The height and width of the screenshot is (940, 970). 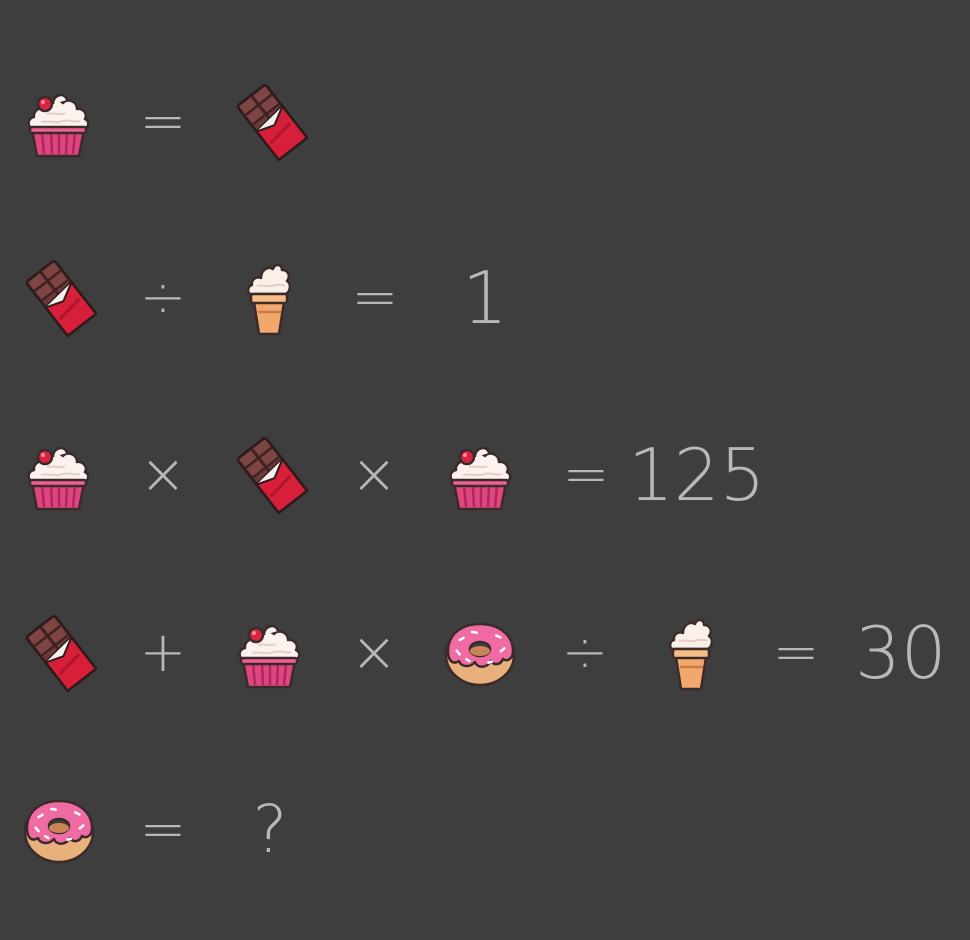 I want to click on equation-row-2: ÷ = 1, so click(x=485, y=298).